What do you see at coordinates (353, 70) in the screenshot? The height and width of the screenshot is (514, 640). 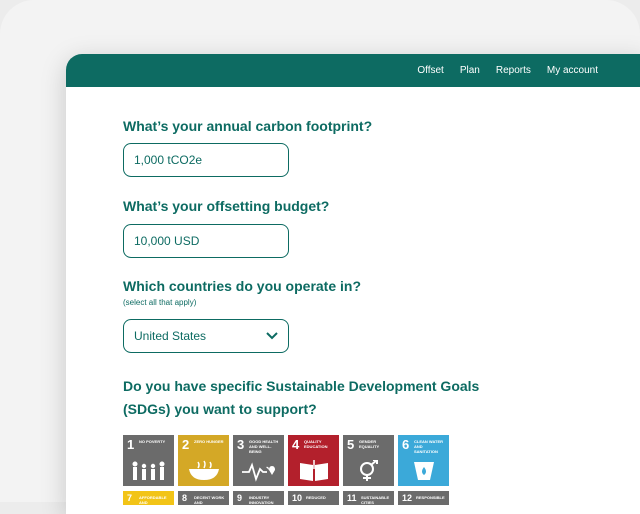 I see `top-nav-bar: Offset Plan Reports My account` at bounding box center [353, 70].